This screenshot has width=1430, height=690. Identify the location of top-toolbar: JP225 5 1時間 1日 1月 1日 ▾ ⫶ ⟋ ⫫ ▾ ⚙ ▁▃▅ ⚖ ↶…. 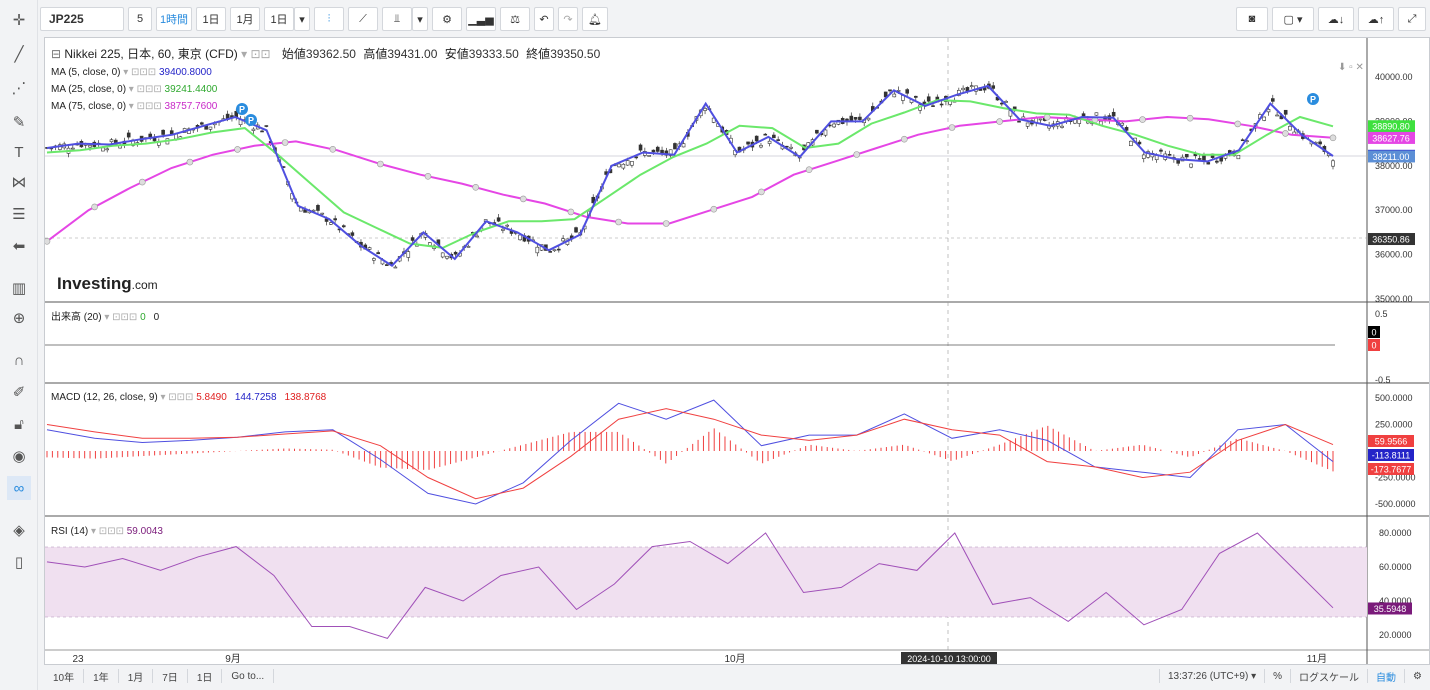
(735, 19).